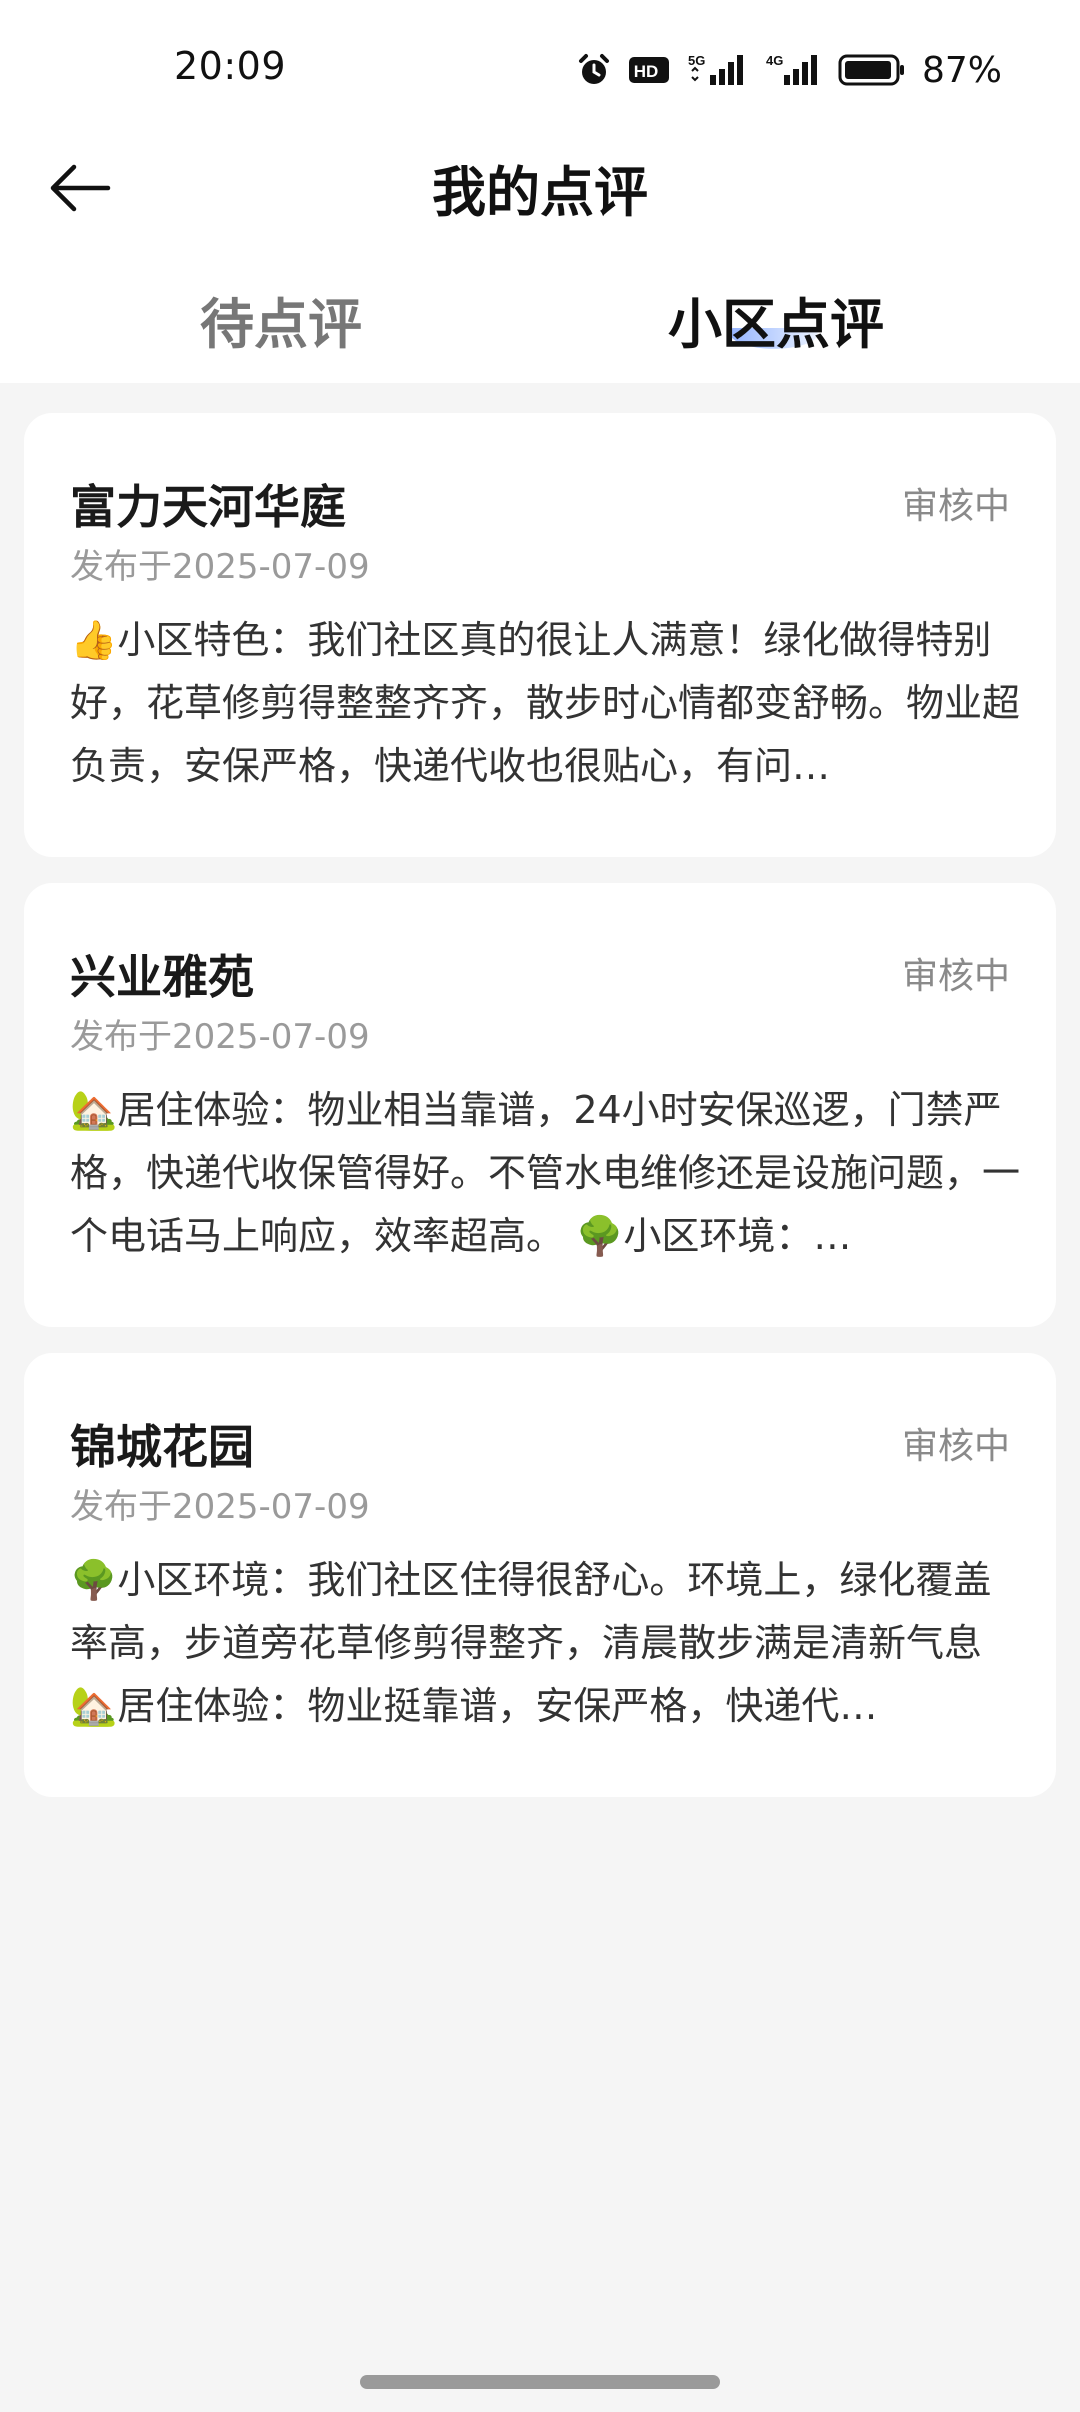  What do you see at coordinates (646, 71) in the screenshot?
I see `hd-label: HD` at bounding box center [646, 71].